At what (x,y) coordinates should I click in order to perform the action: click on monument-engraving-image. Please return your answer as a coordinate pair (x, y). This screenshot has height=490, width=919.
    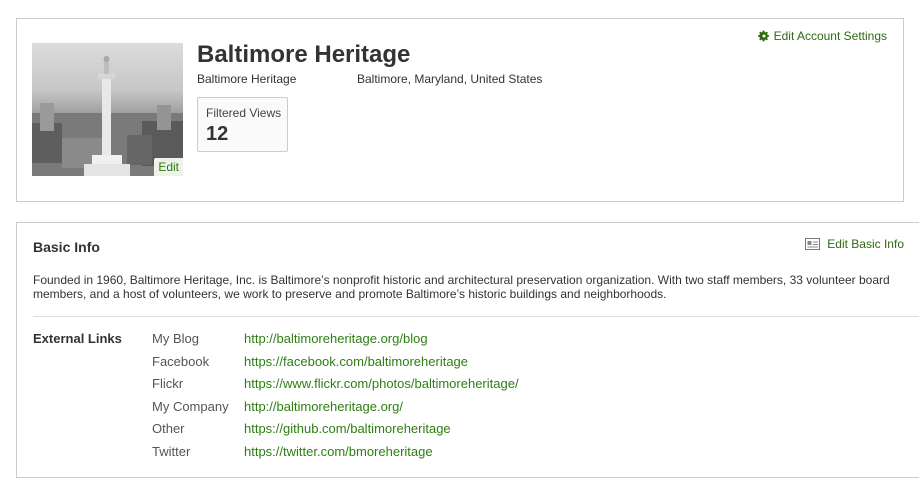
    Looking at the image, I should click on (107, 116).